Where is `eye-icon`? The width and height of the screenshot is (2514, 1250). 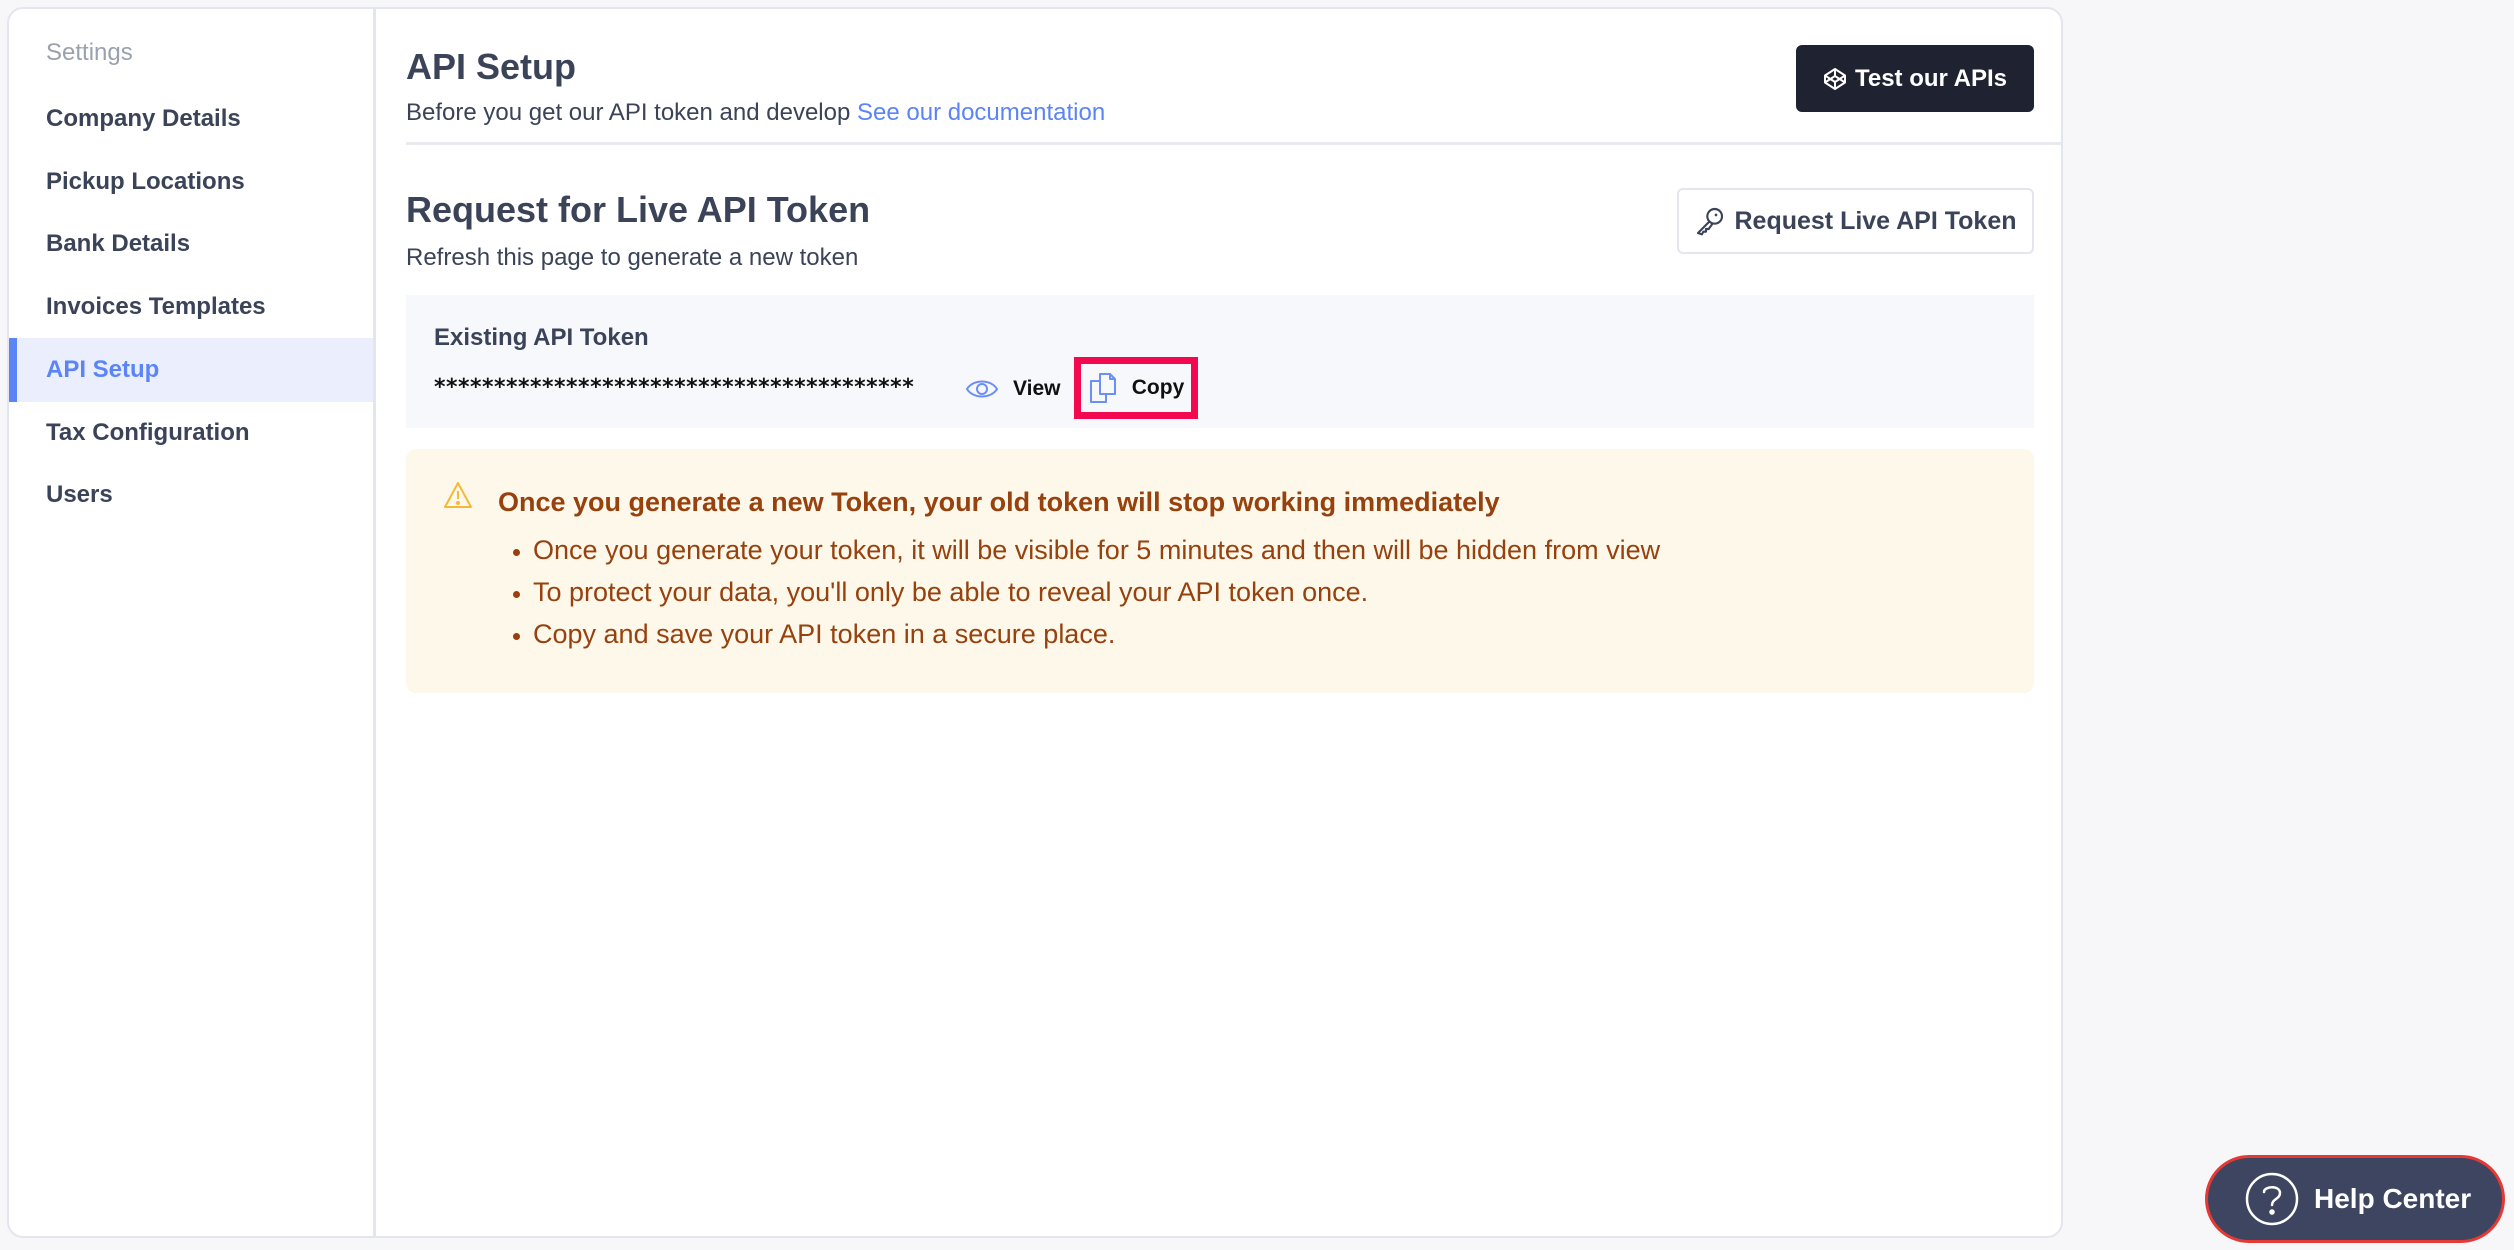
eye-icon is located at coordinates (982, 389).